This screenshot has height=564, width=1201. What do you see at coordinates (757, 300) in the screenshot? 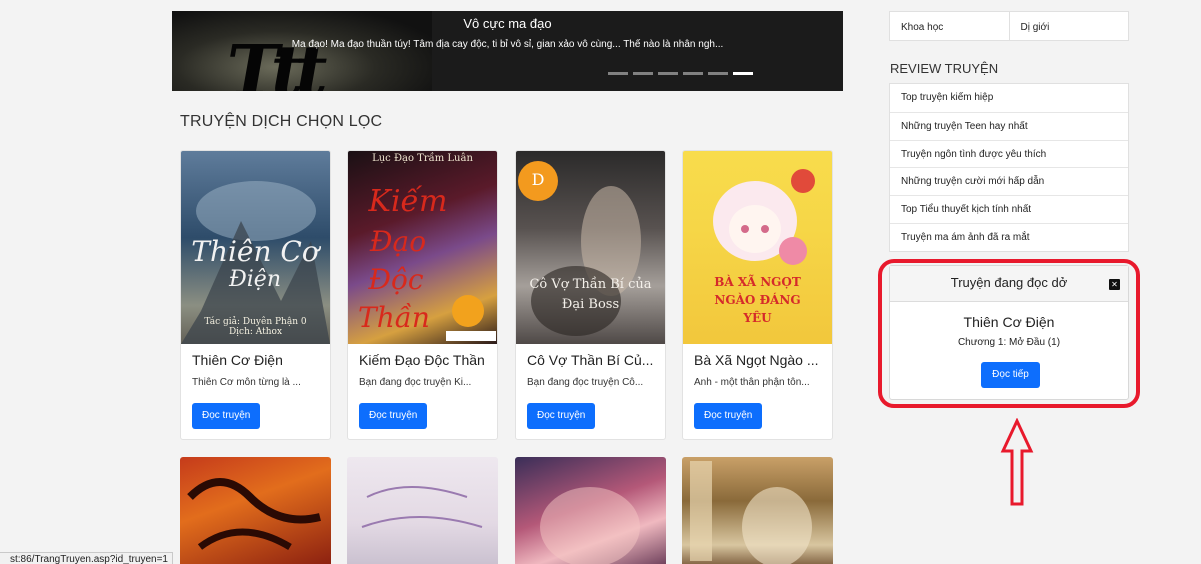
I see `cover-caption: BÀ XÃ NGỌT NGÀO ĐÁNG YÊU` at bounding box center [757, 300].